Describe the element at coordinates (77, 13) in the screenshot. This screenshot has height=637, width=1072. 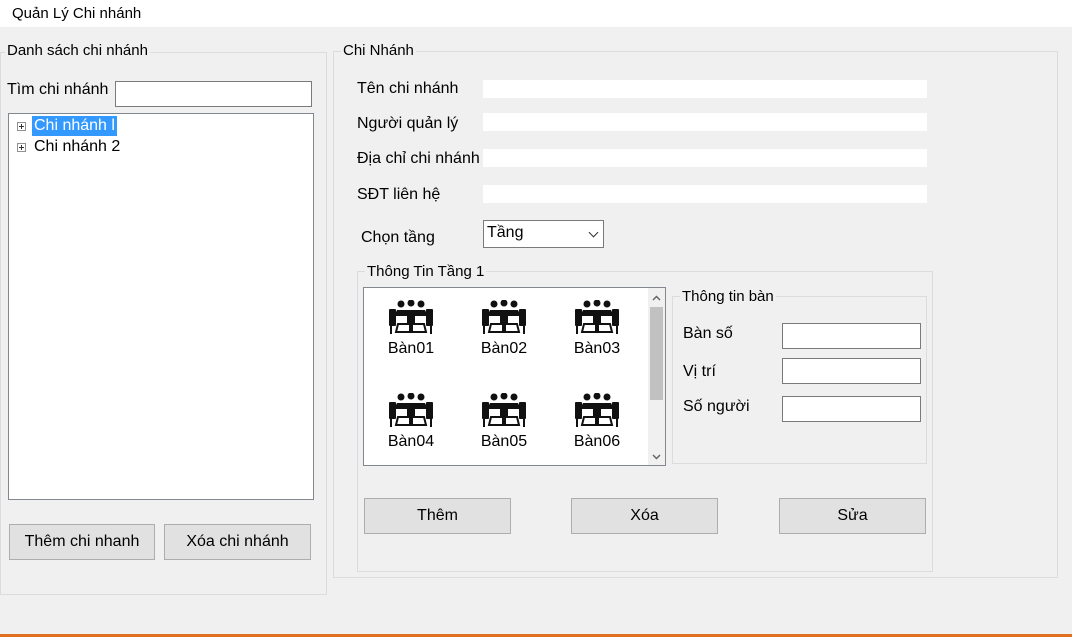
I see `window-title: Quản Lý Chi nhánh` at that location.